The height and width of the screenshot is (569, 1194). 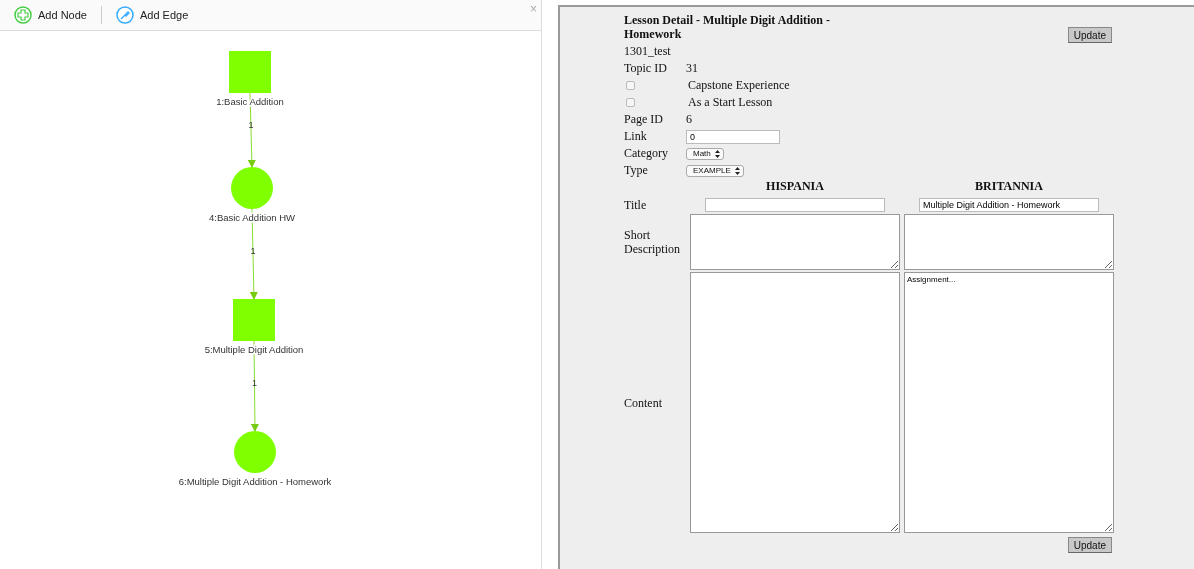 I want to click on add-node-button: Add Node, so click(x=50, y=15).